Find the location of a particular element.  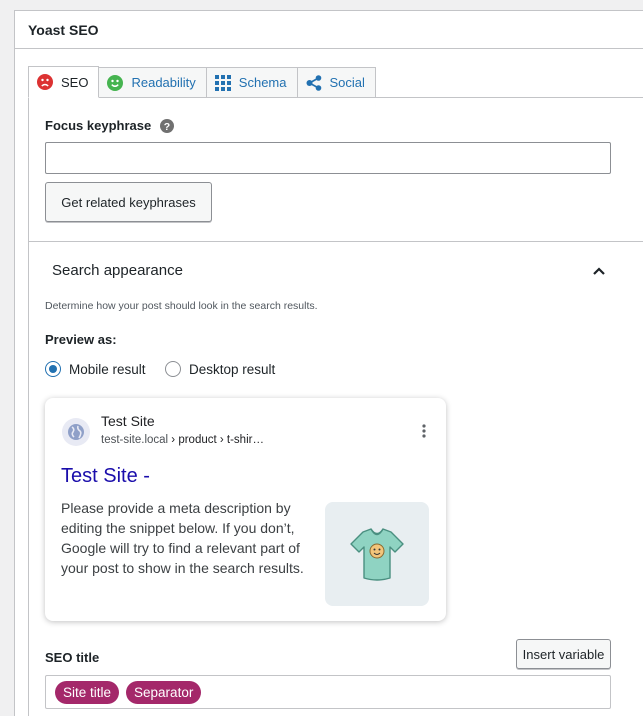

desktop-result-label: Desktop result is located at coordinates (232, 369).